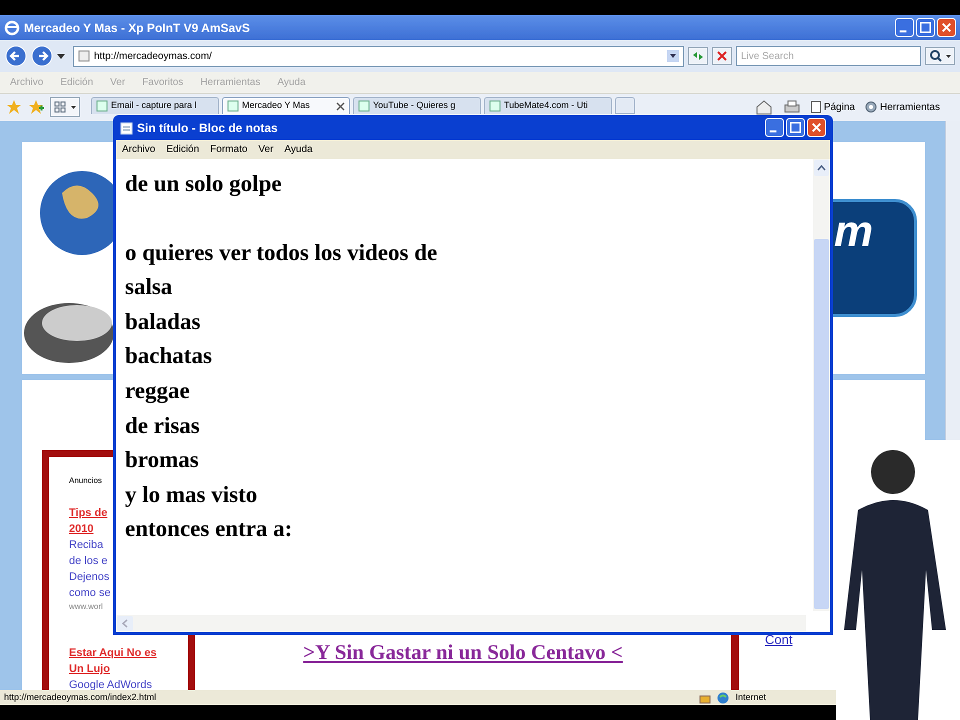 Image resolution: width=960 pixels, height=720 pixels. I want to click on search-field: Live Search, so click(828, 56).